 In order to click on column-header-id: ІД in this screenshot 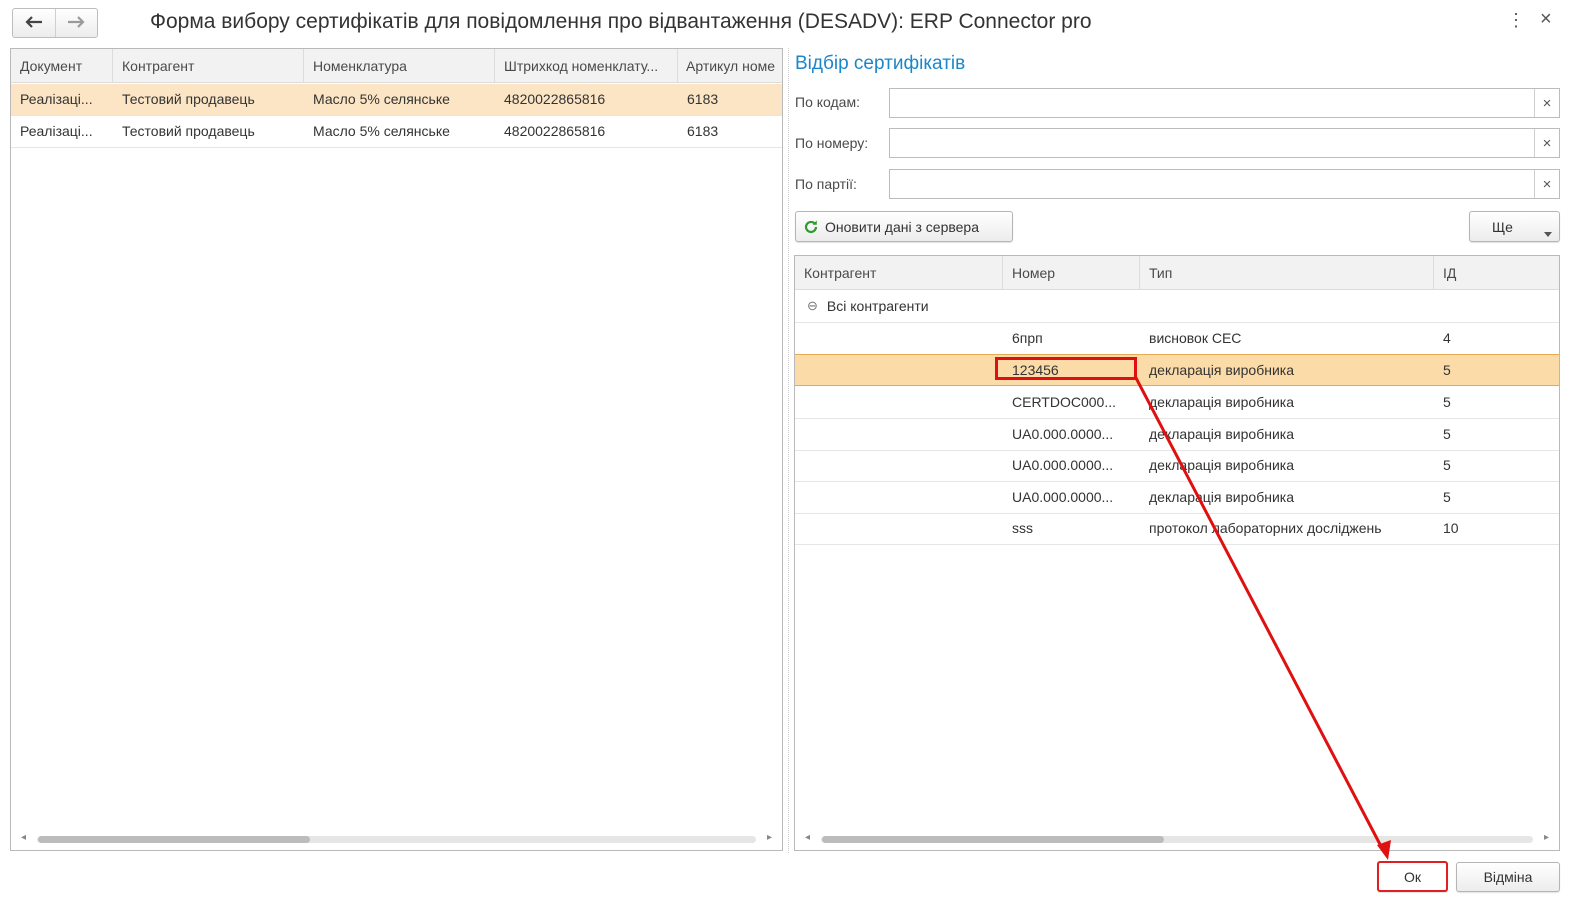, I will do `click(1496, 272)`.